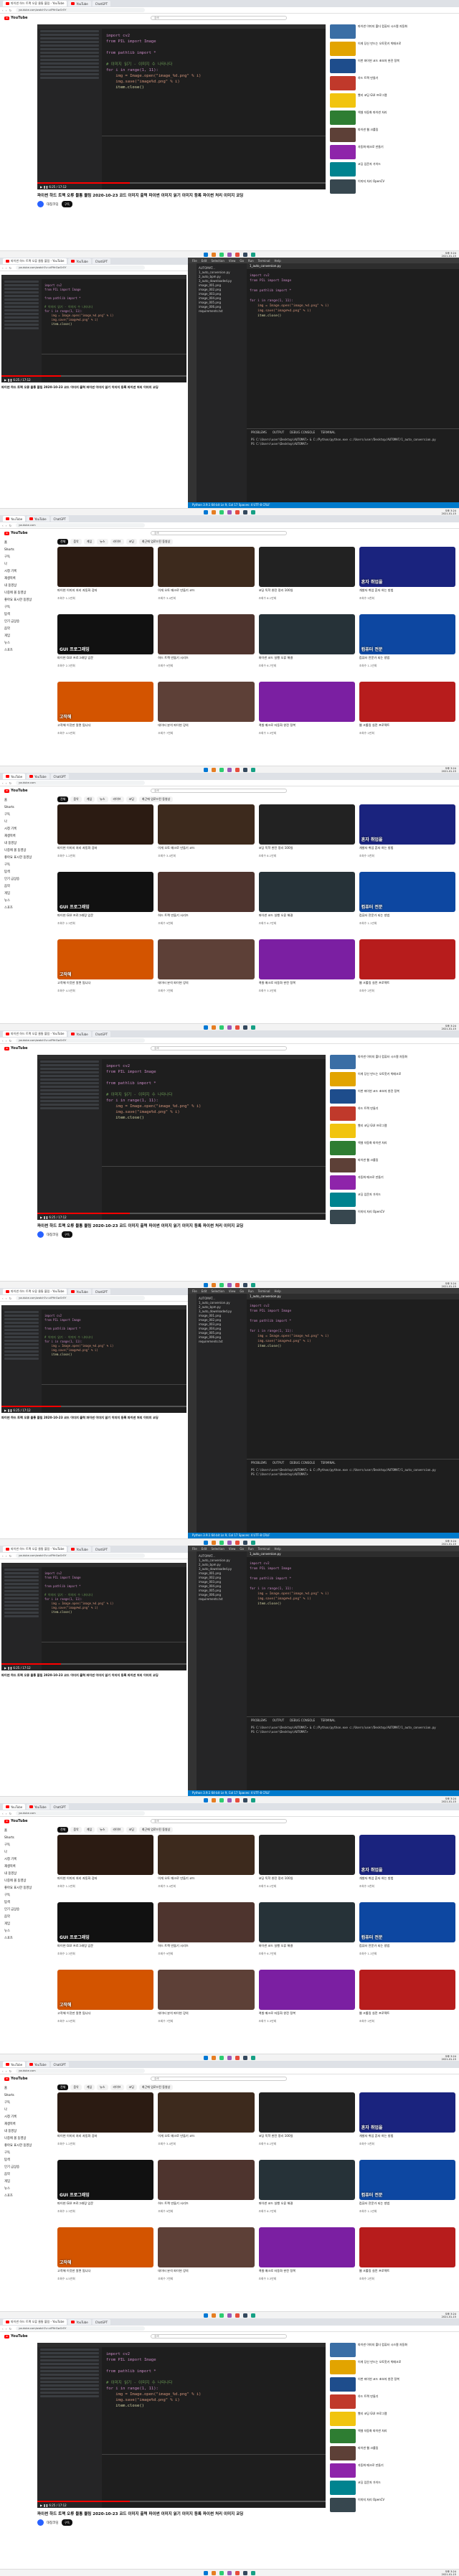 The image size is (459, 2576). Describe the element at coordinates (407, 2137) in the screenshot. I see `video-card-title: 개발자 취업 혼자 하는 방법` at that location.